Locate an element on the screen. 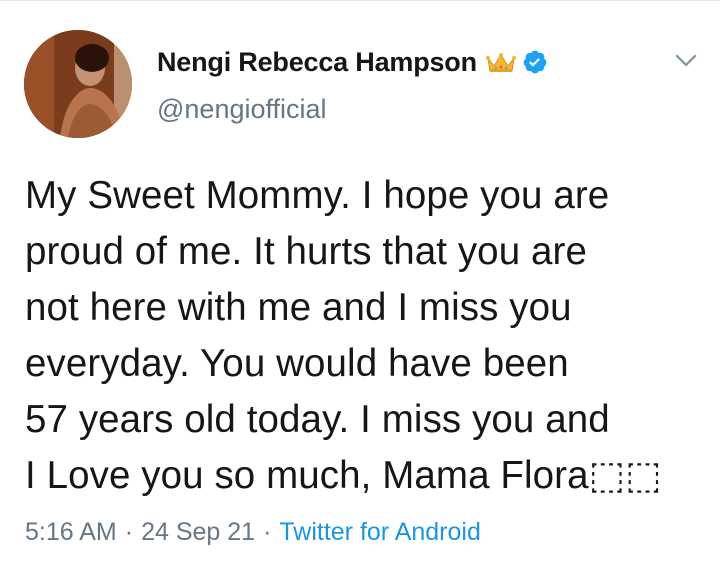 The image size is (720, 572). crown-icon is located at coordinates (500, 62).